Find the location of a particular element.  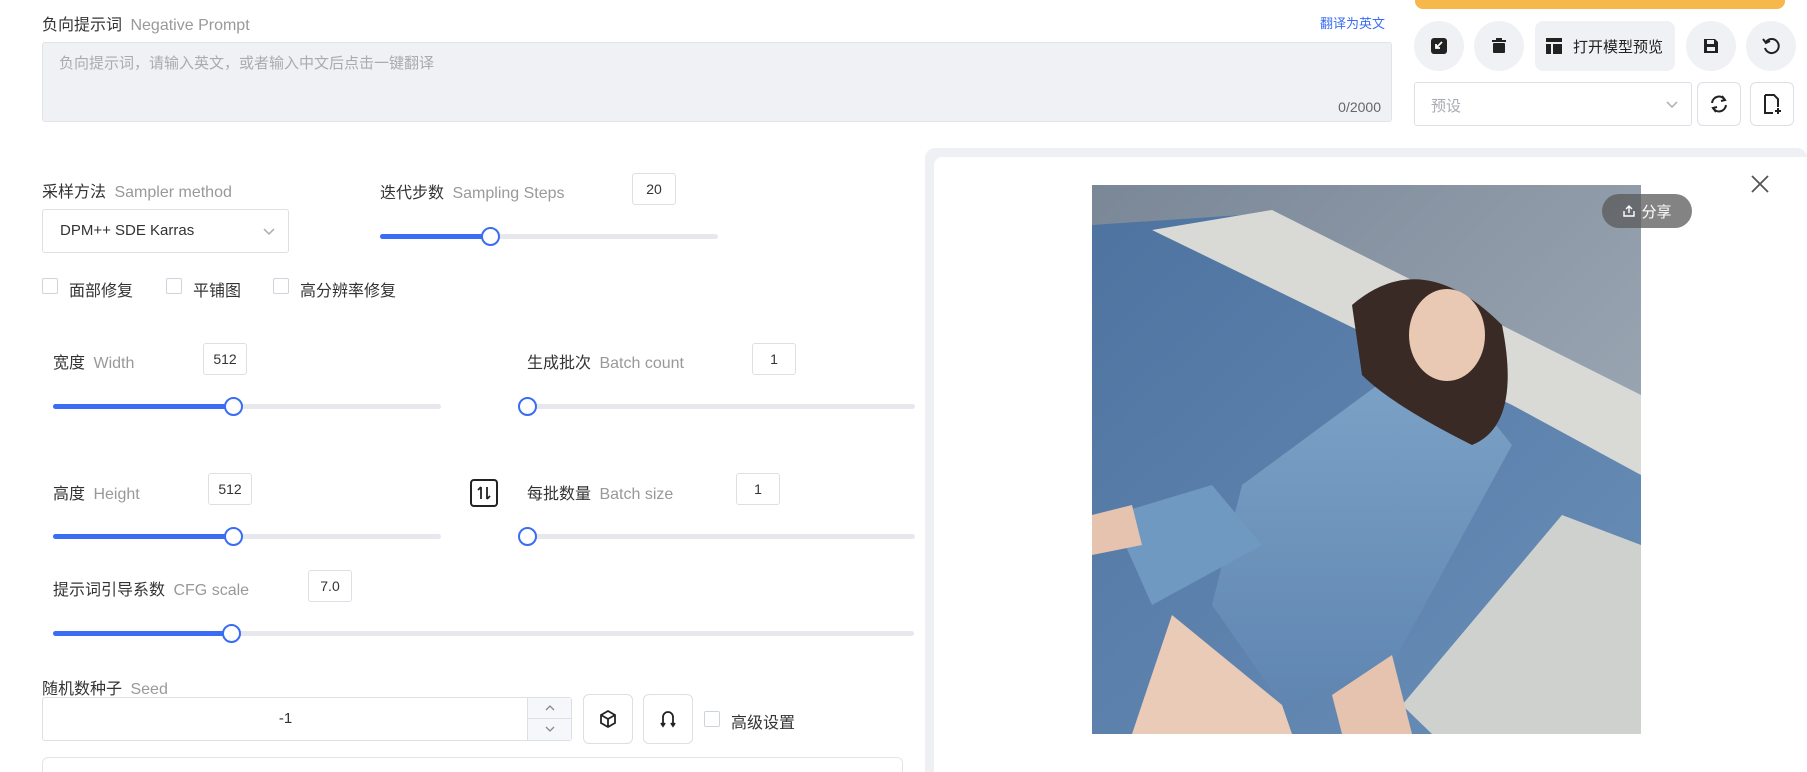

close-icon is located at coordinates (1760, 184).